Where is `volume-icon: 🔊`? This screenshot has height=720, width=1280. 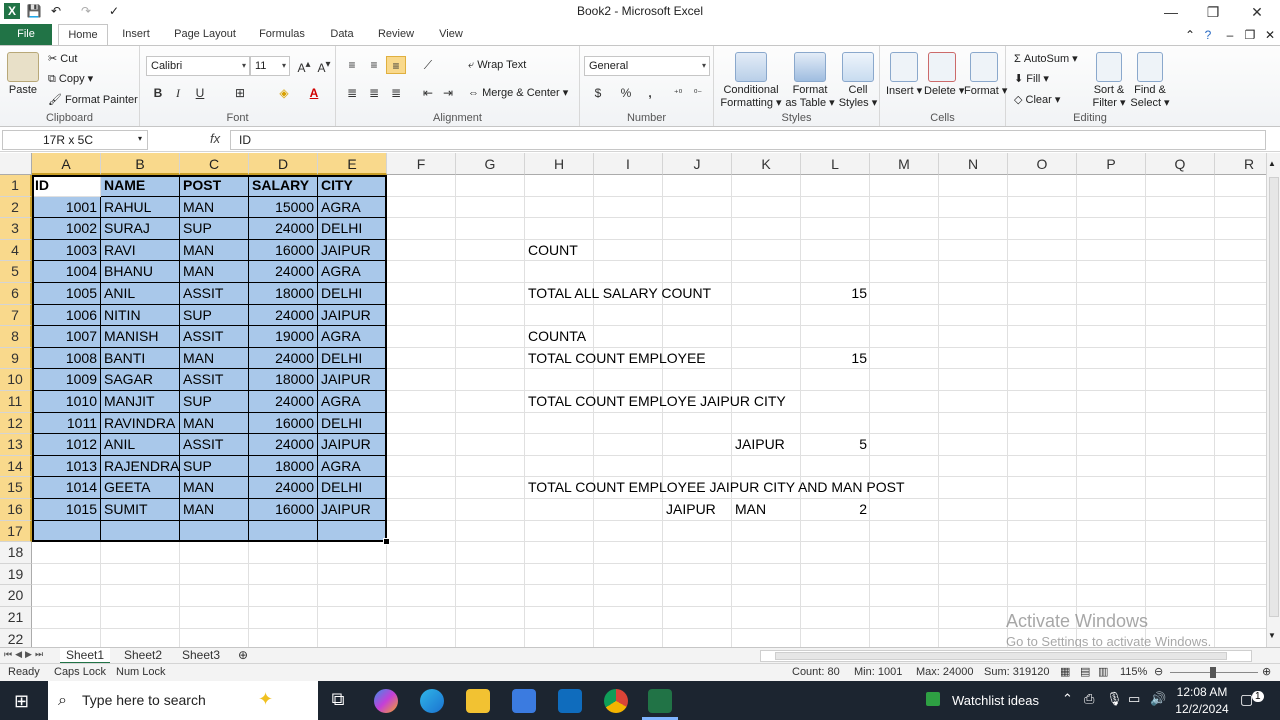 volume-icon: 🔊 is located at coordinates (1158, 699).